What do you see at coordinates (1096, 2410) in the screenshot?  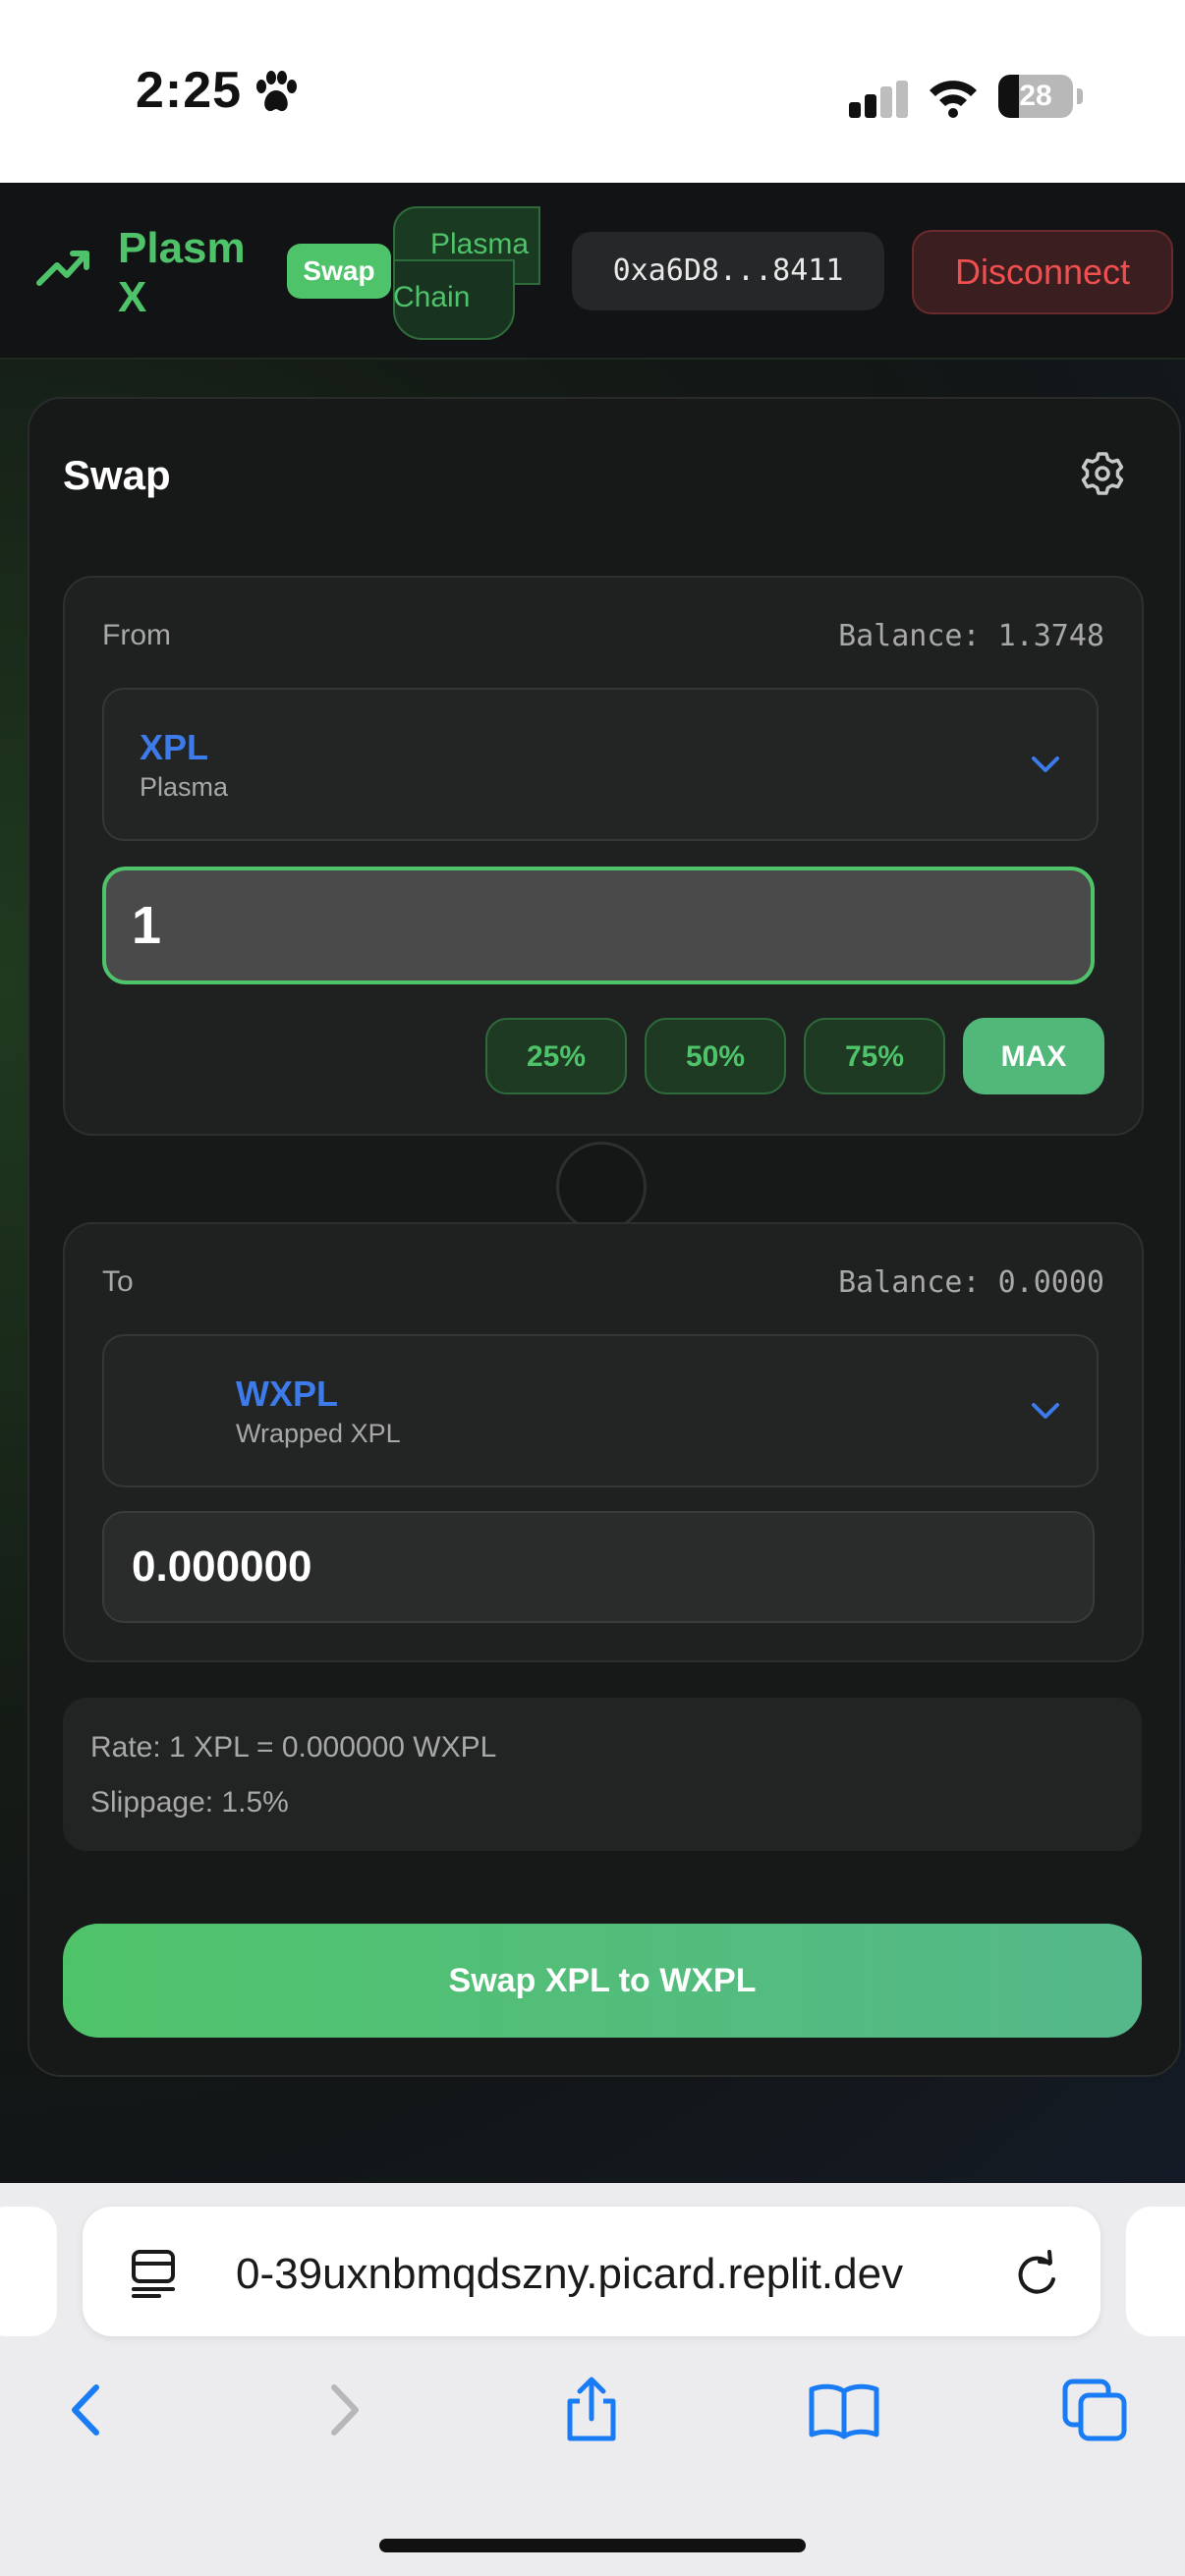 I see `tabs-icon` at bounding box center [1096, 2410].